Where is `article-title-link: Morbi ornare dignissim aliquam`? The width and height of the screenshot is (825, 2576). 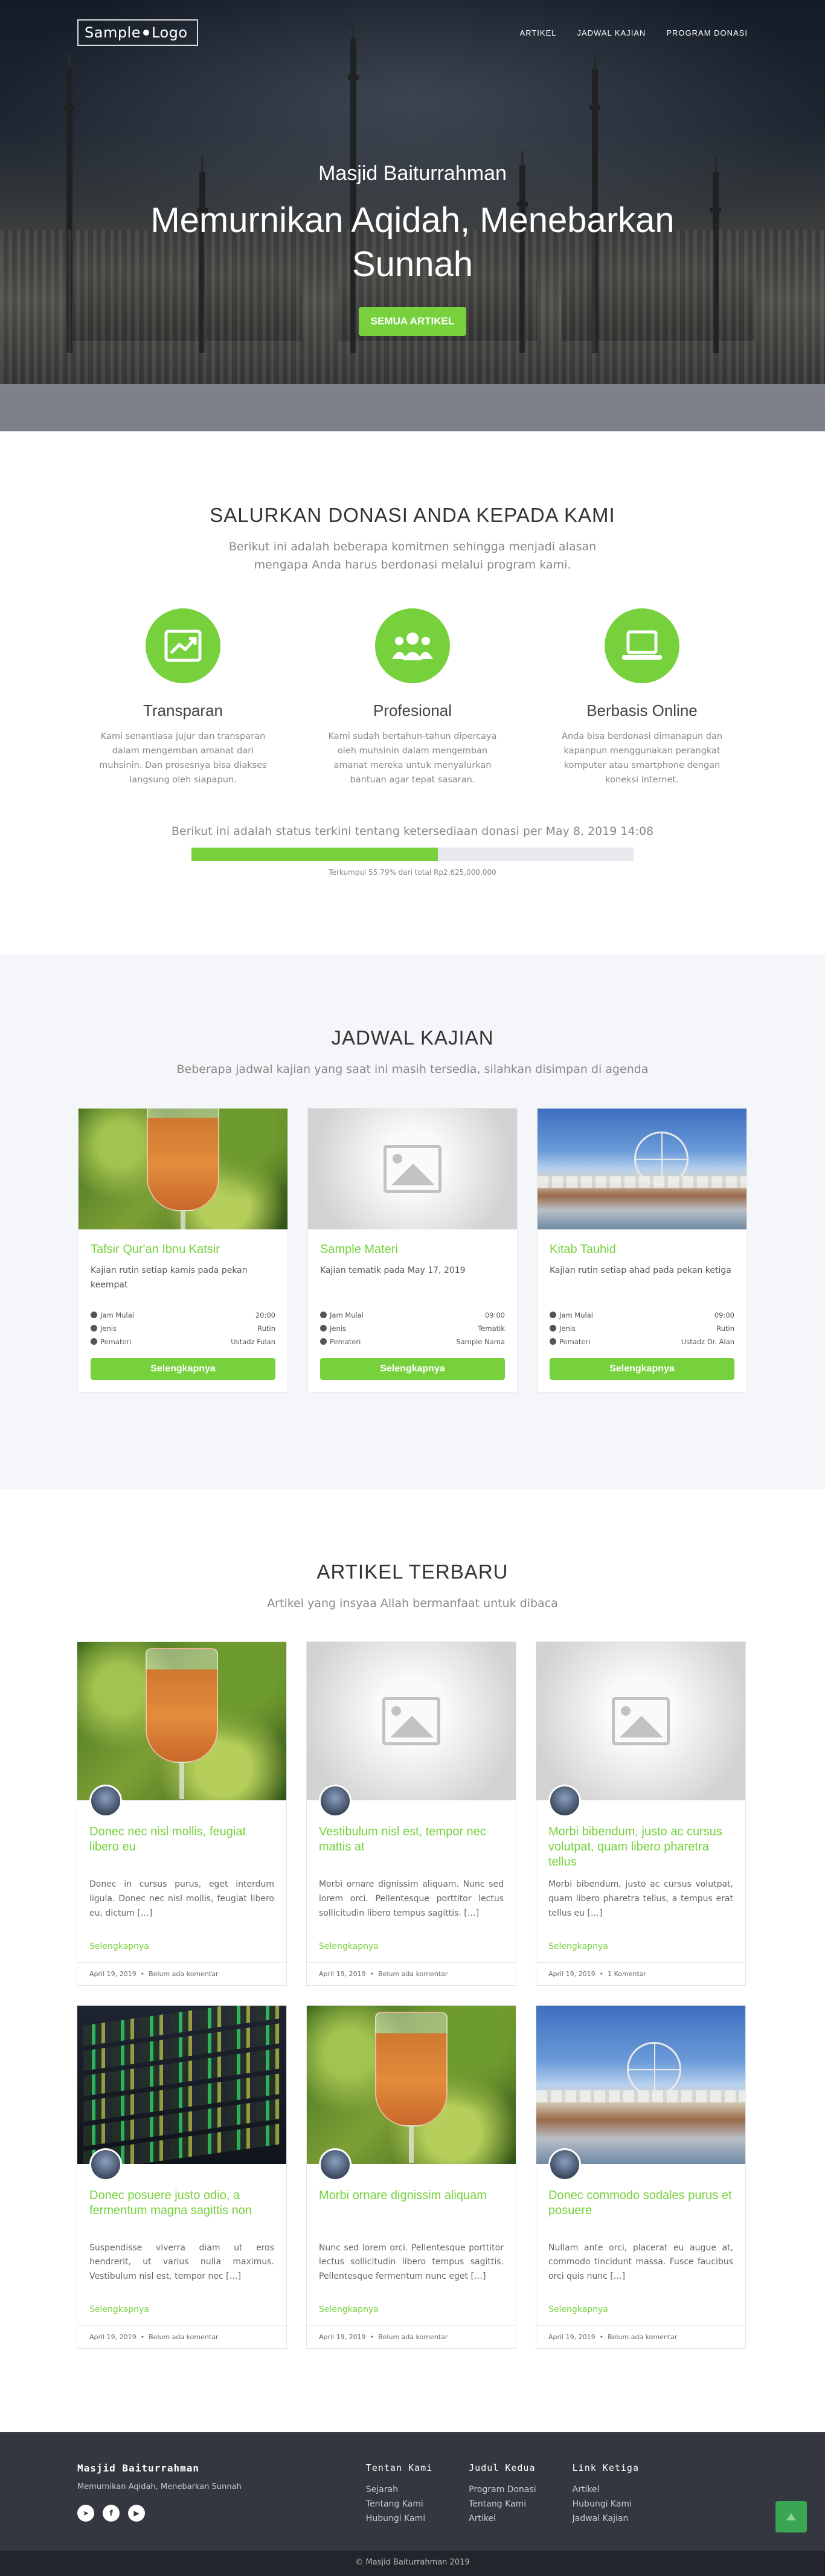
article-title-link: Morbi ornare dignissim aliquam is located at coordinates (411, 2211).